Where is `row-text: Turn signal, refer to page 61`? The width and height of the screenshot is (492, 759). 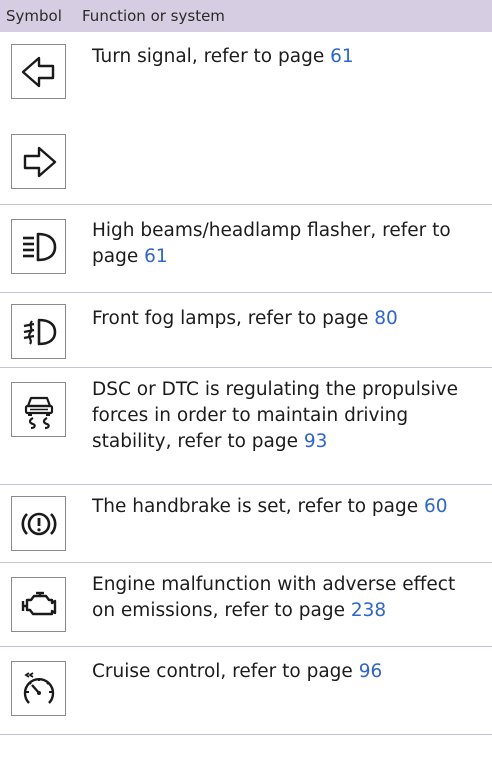 row-text: Turn signal, refer to page 61 is located at coordinates (223, 56).